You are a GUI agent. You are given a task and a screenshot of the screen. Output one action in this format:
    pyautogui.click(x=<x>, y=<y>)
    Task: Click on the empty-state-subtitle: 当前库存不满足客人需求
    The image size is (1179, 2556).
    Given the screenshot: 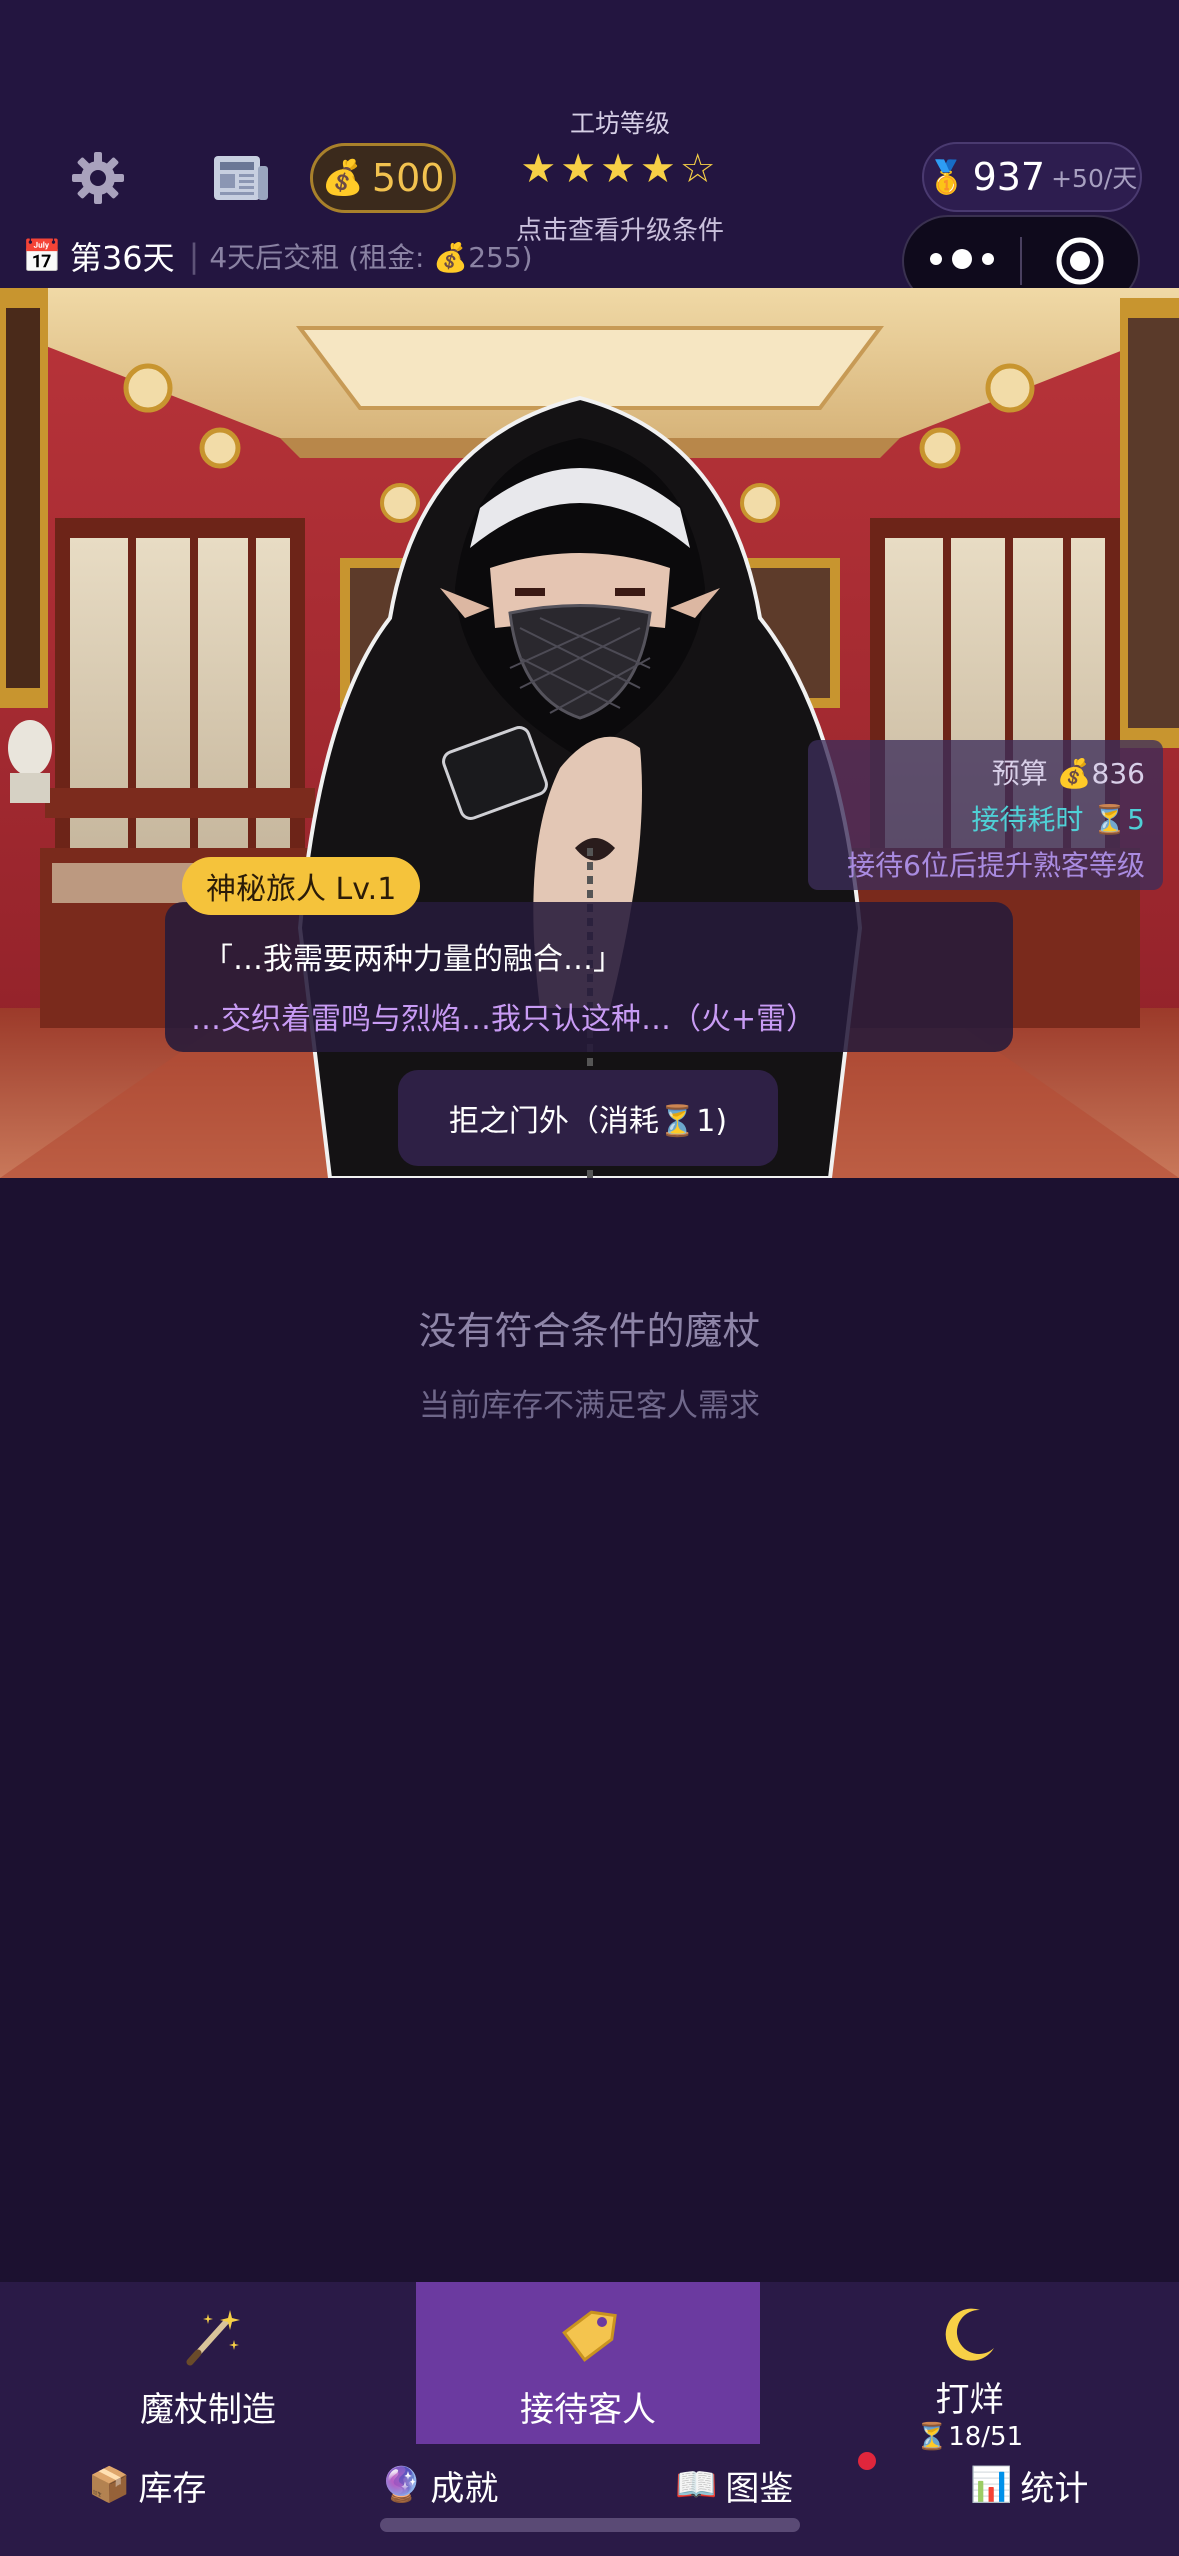 What is the action you would take?
    pyautogui.click(x=589, y=1406)
    